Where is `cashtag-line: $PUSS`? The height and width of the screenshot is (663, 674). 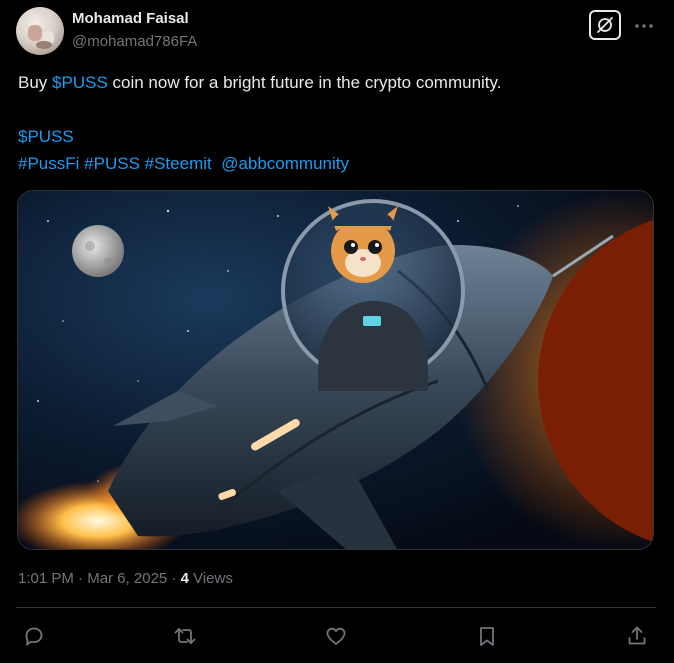
cashtag-line: $PUSS is located at coordinates (46, 137).